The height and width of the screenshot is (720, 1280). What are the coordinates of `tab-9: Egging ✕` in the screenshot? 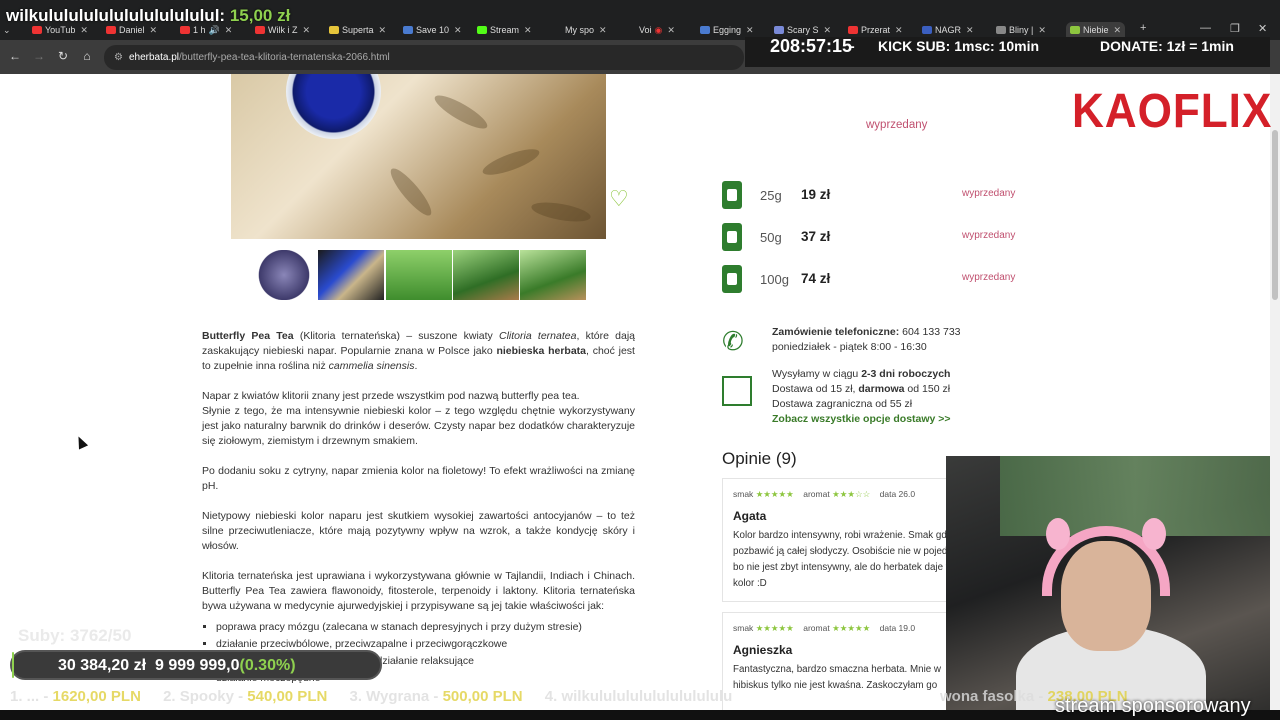 It's located at (727, 30).